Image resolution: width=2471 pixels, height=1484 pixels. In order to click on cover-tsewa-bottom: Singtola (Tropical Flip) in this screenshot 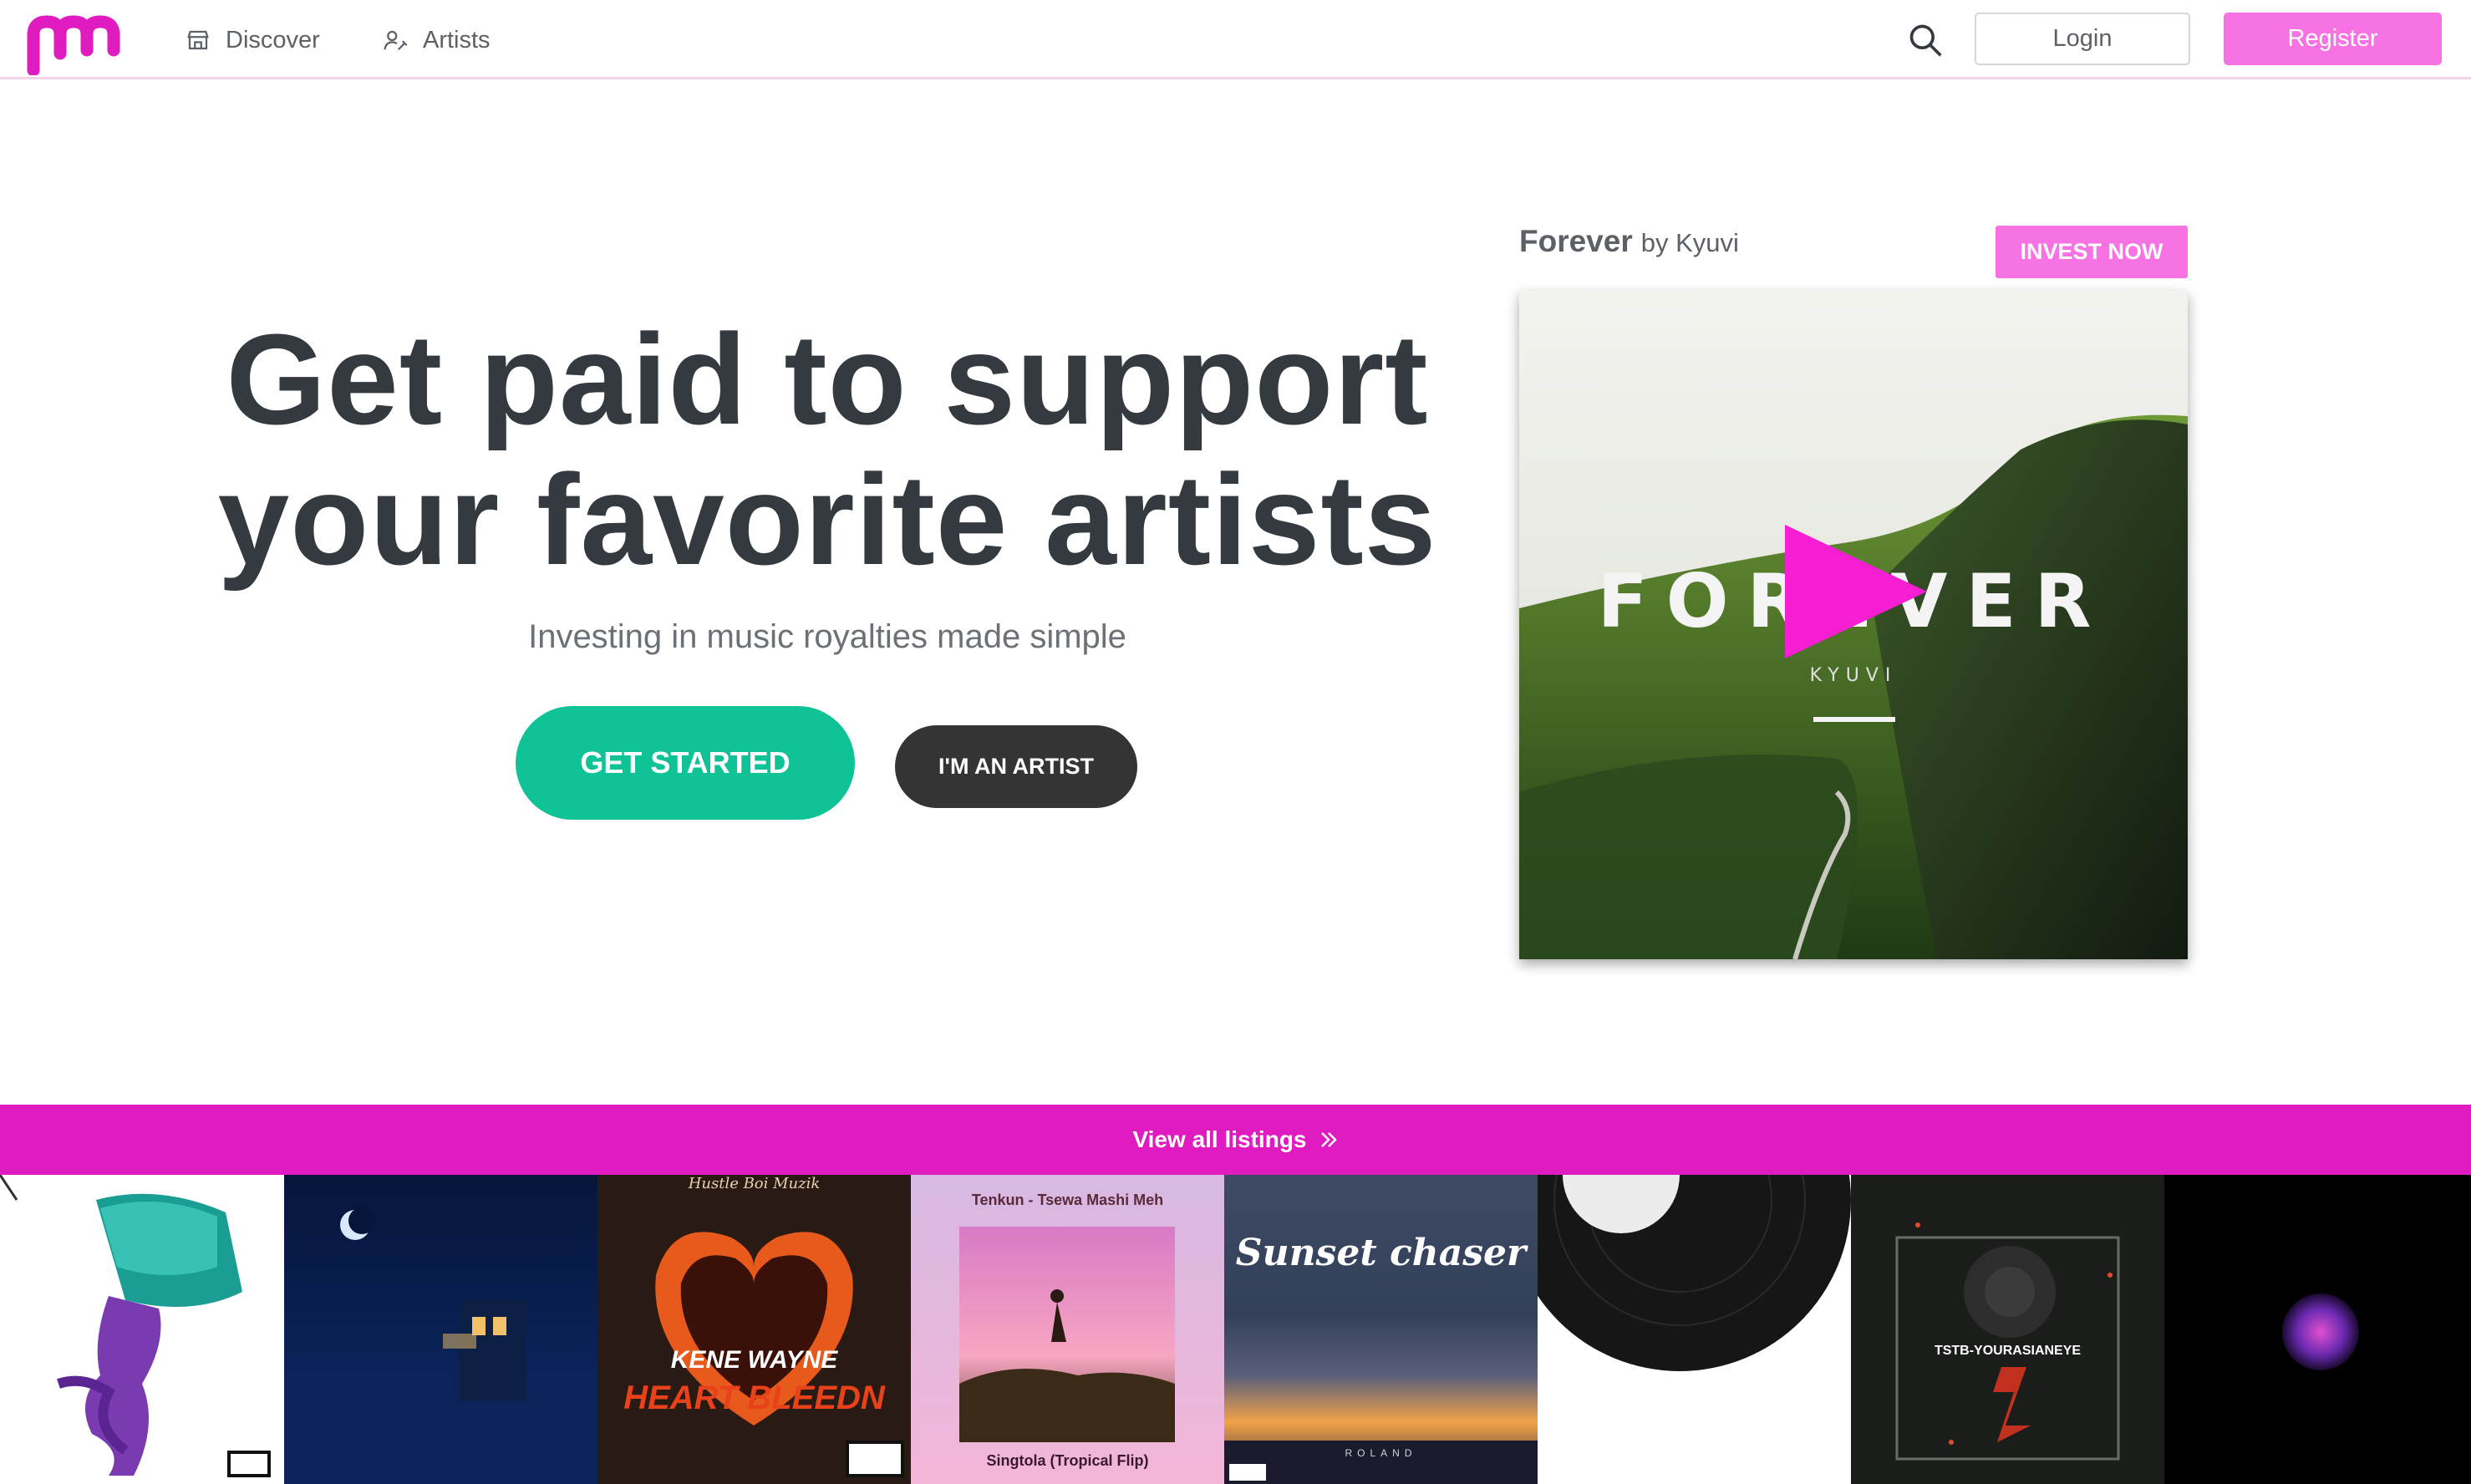, I will do `click(1068, 1460)`.